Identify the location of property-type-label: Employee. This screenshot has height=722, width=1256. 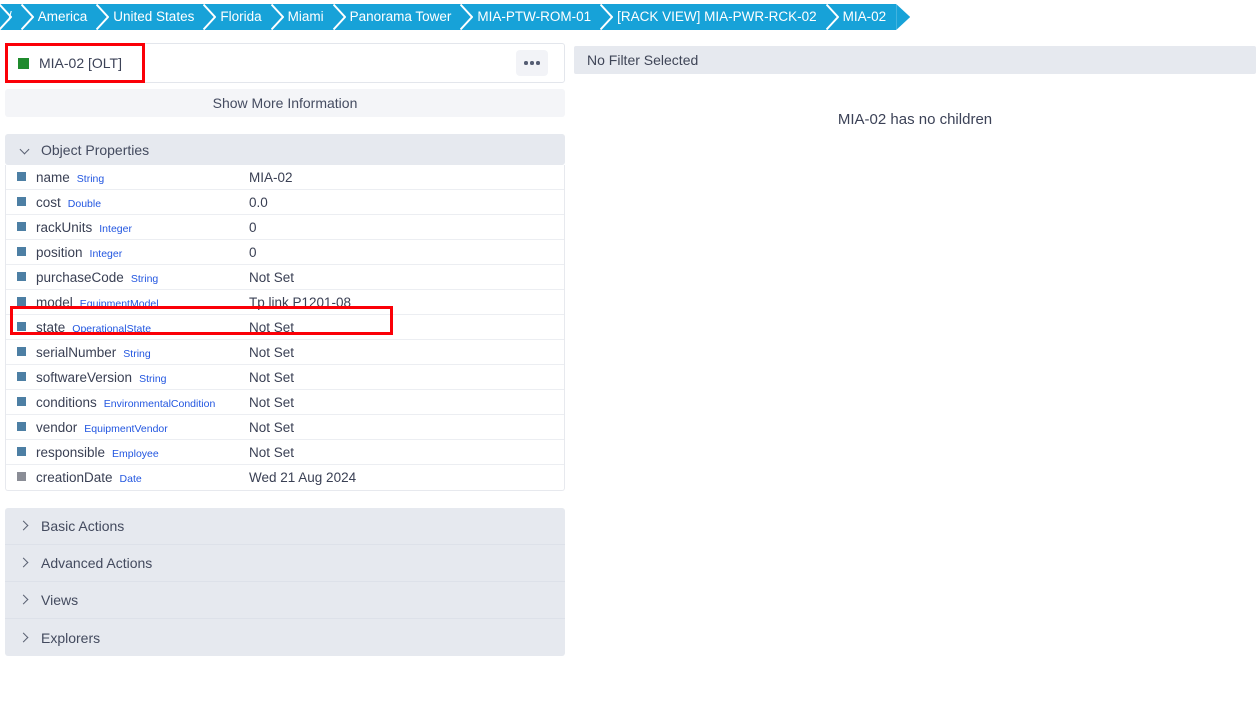
(135, 453).